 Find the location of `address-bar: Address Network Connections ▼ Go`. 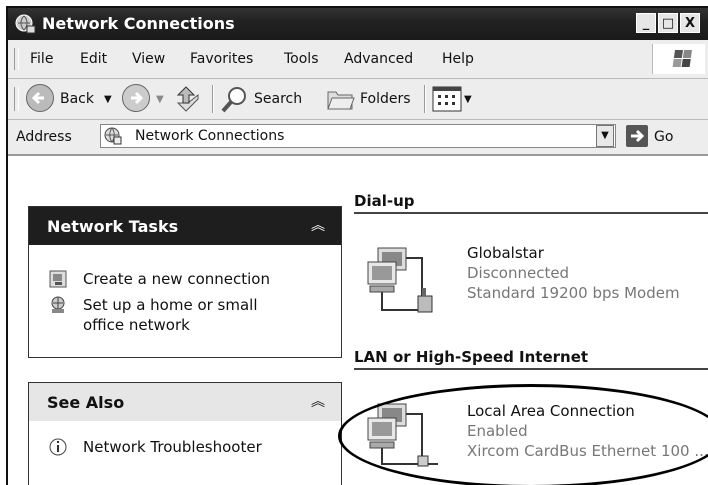

address-bar: Address Network Connections ▼ Go is located at coordinates (358, 138).